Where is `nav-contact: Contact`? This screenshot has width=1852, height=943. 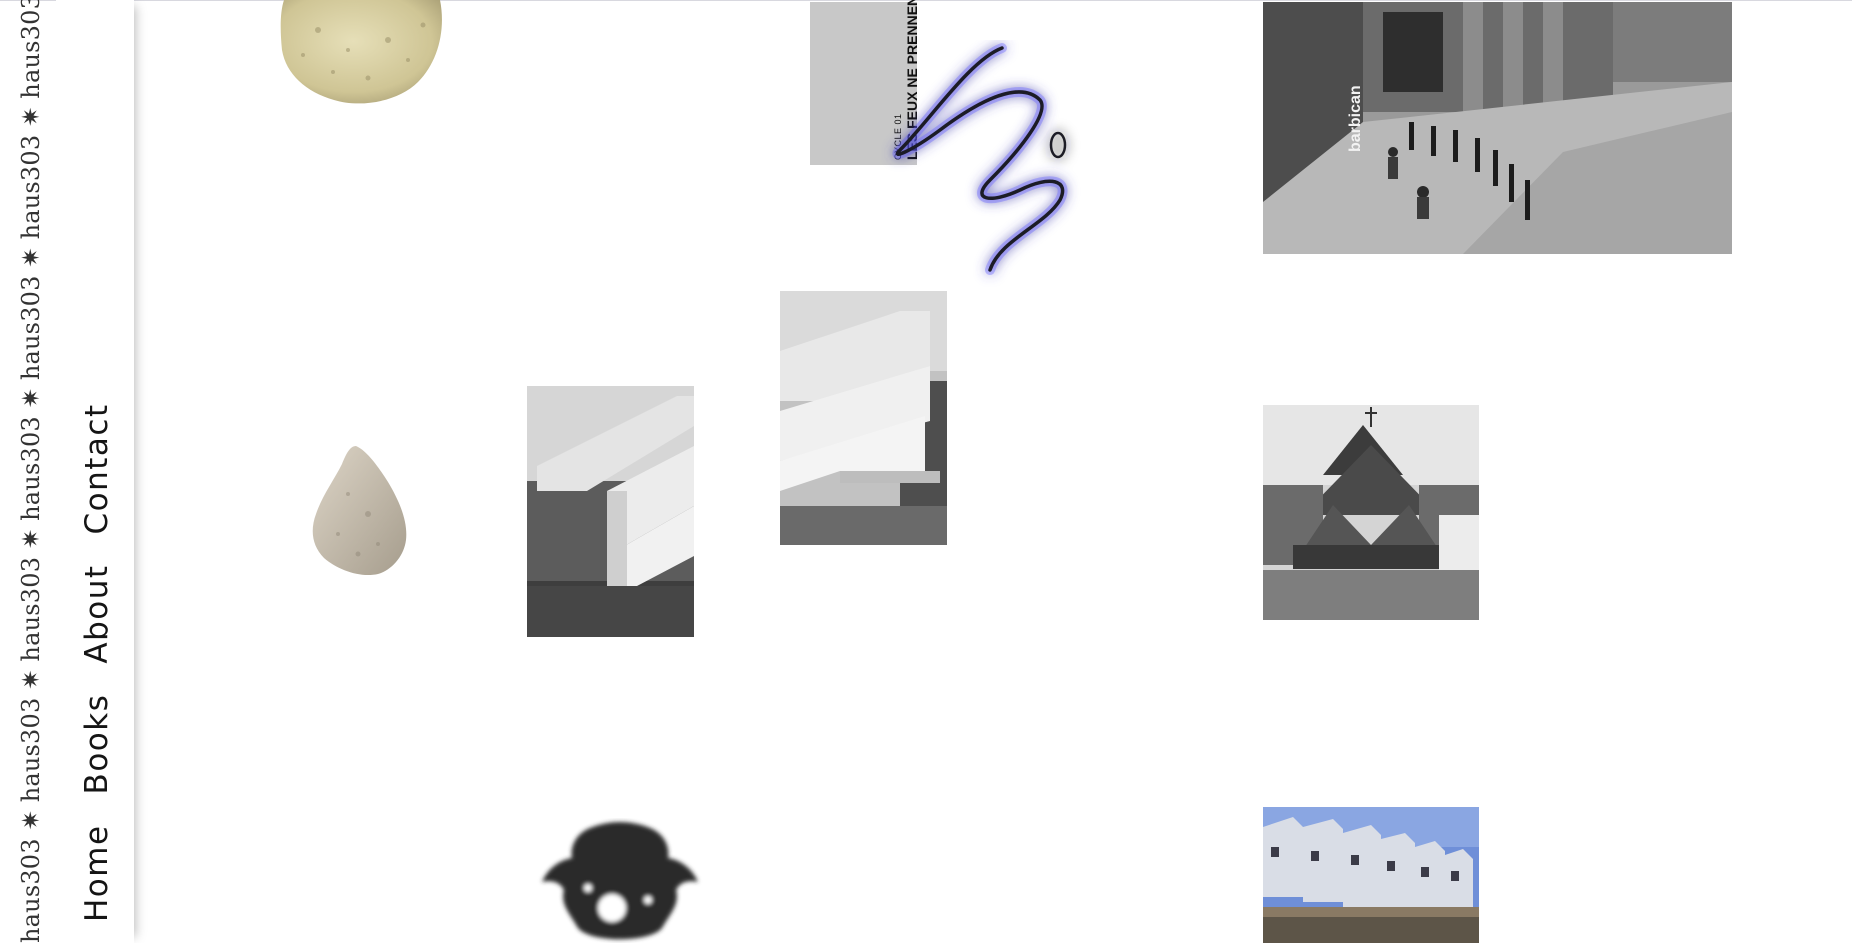 nav-contact: Contact is located at coordinates (97, 468).